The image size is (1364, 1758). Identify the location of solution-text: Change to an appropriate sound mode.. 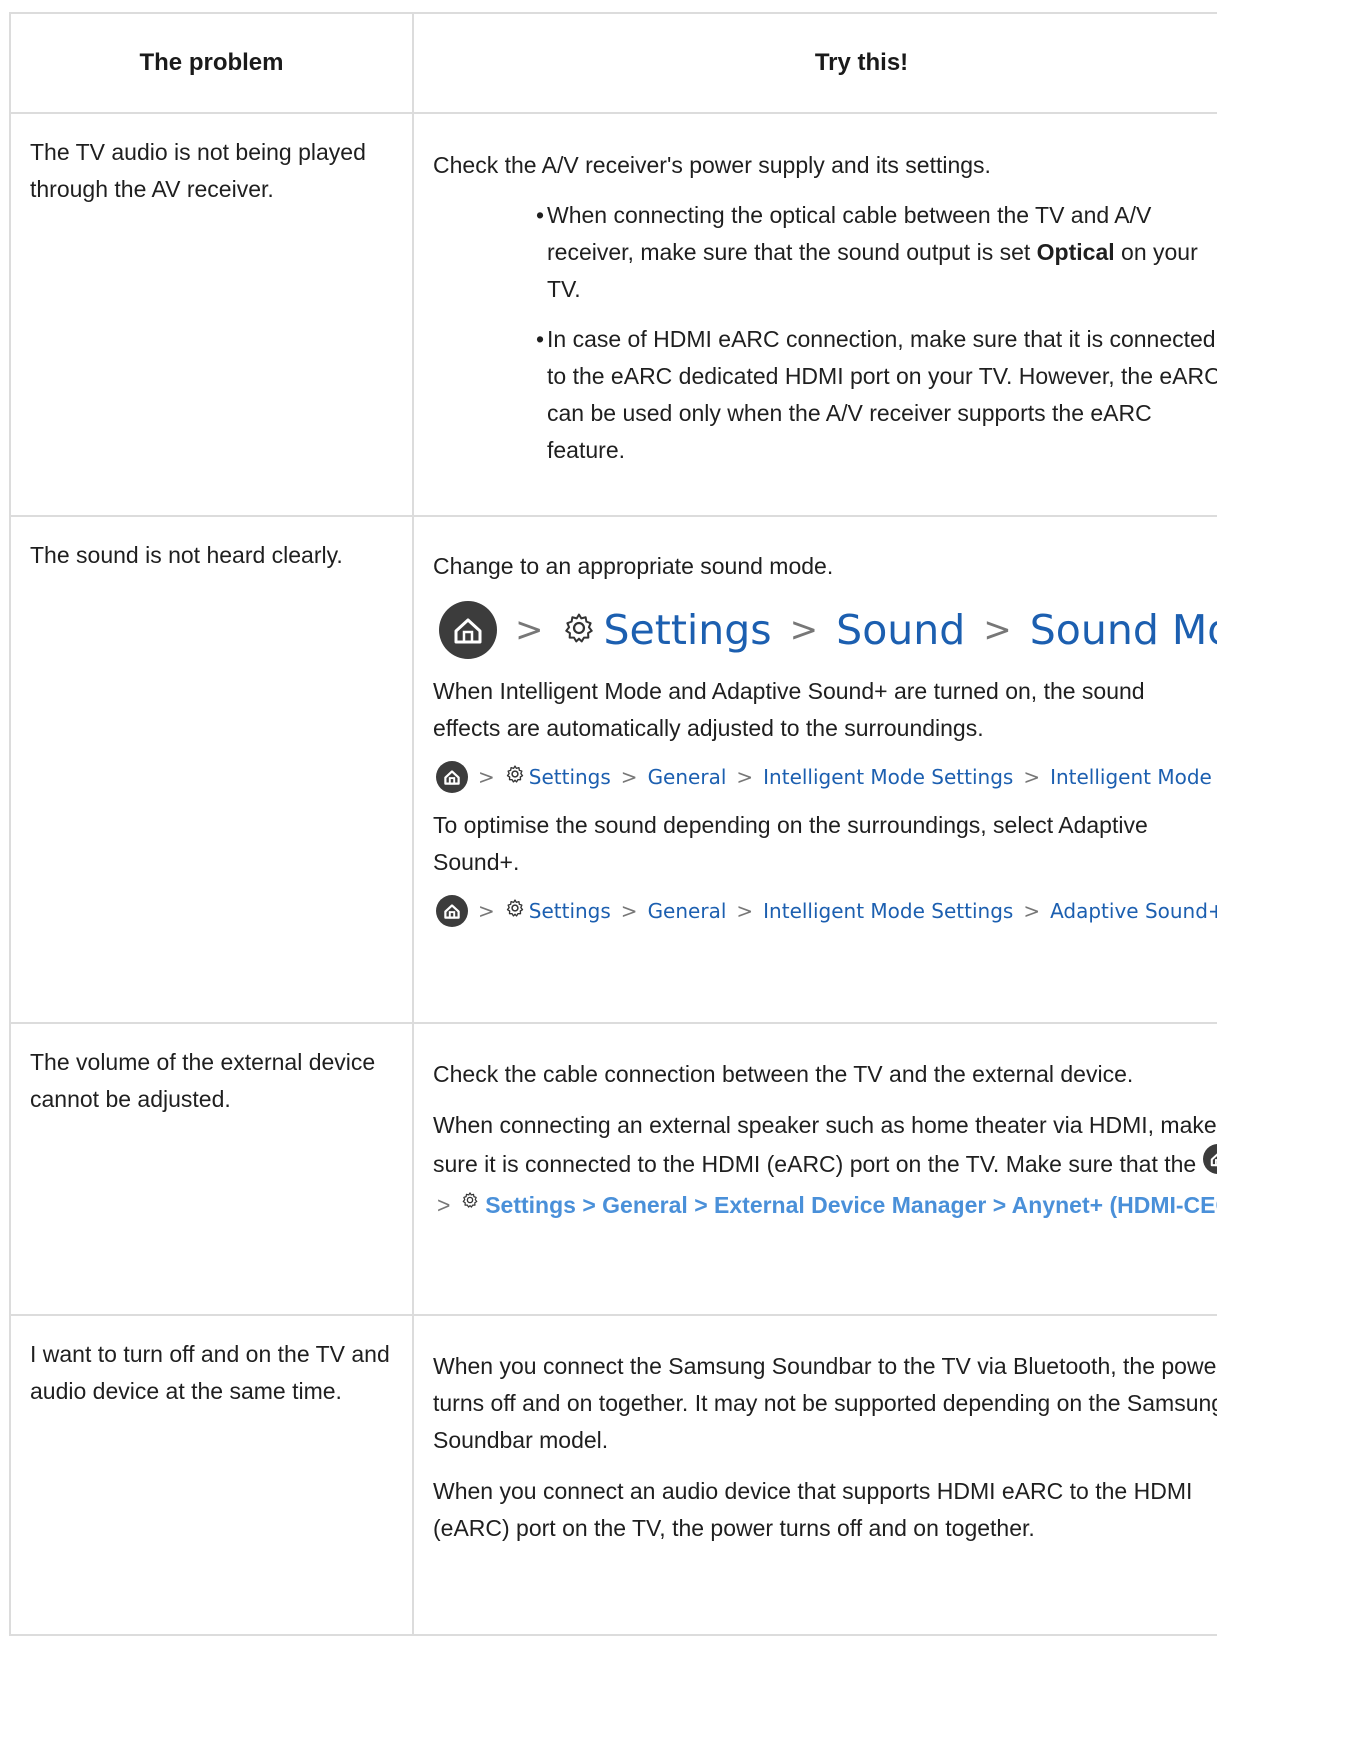
(633, 566).